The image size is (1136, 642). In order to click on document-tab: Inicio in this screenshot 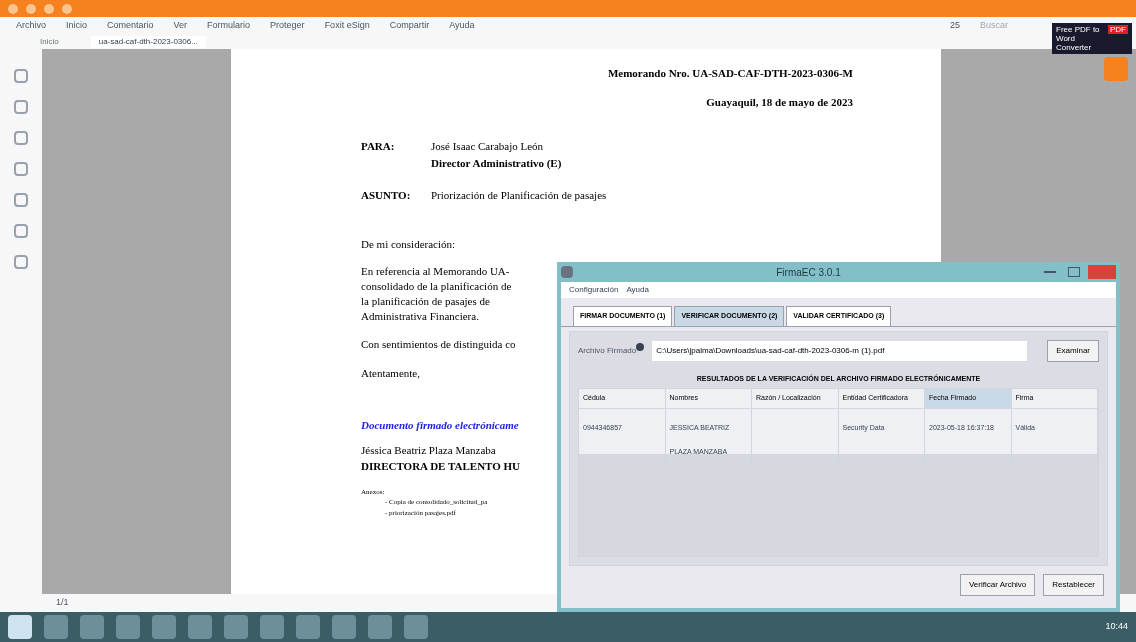, I will do `click(49, 42)`.